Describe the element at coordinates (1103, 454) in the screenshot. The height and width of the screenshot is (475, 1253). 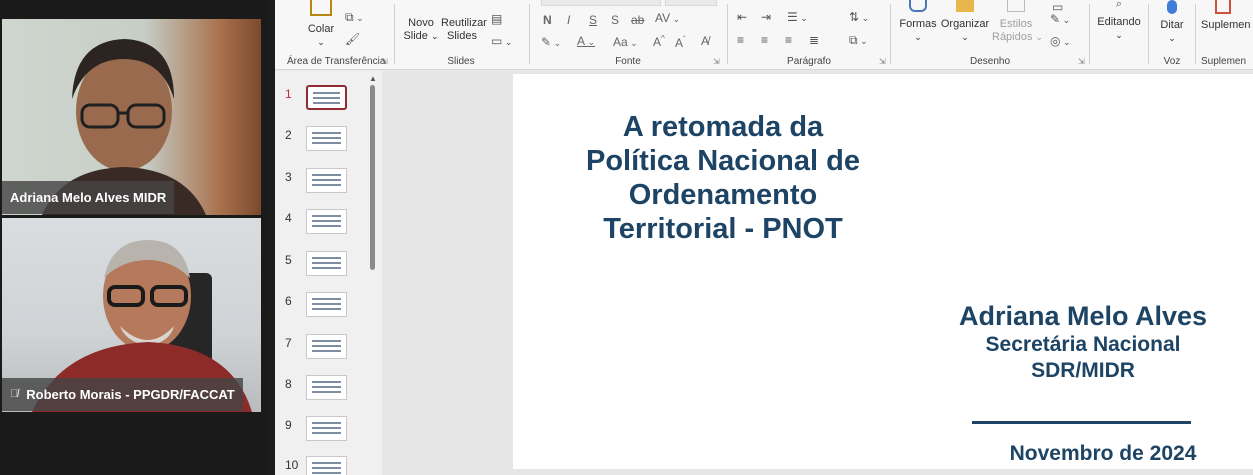
I see `slide-date: Novembro de 2024` at that location.